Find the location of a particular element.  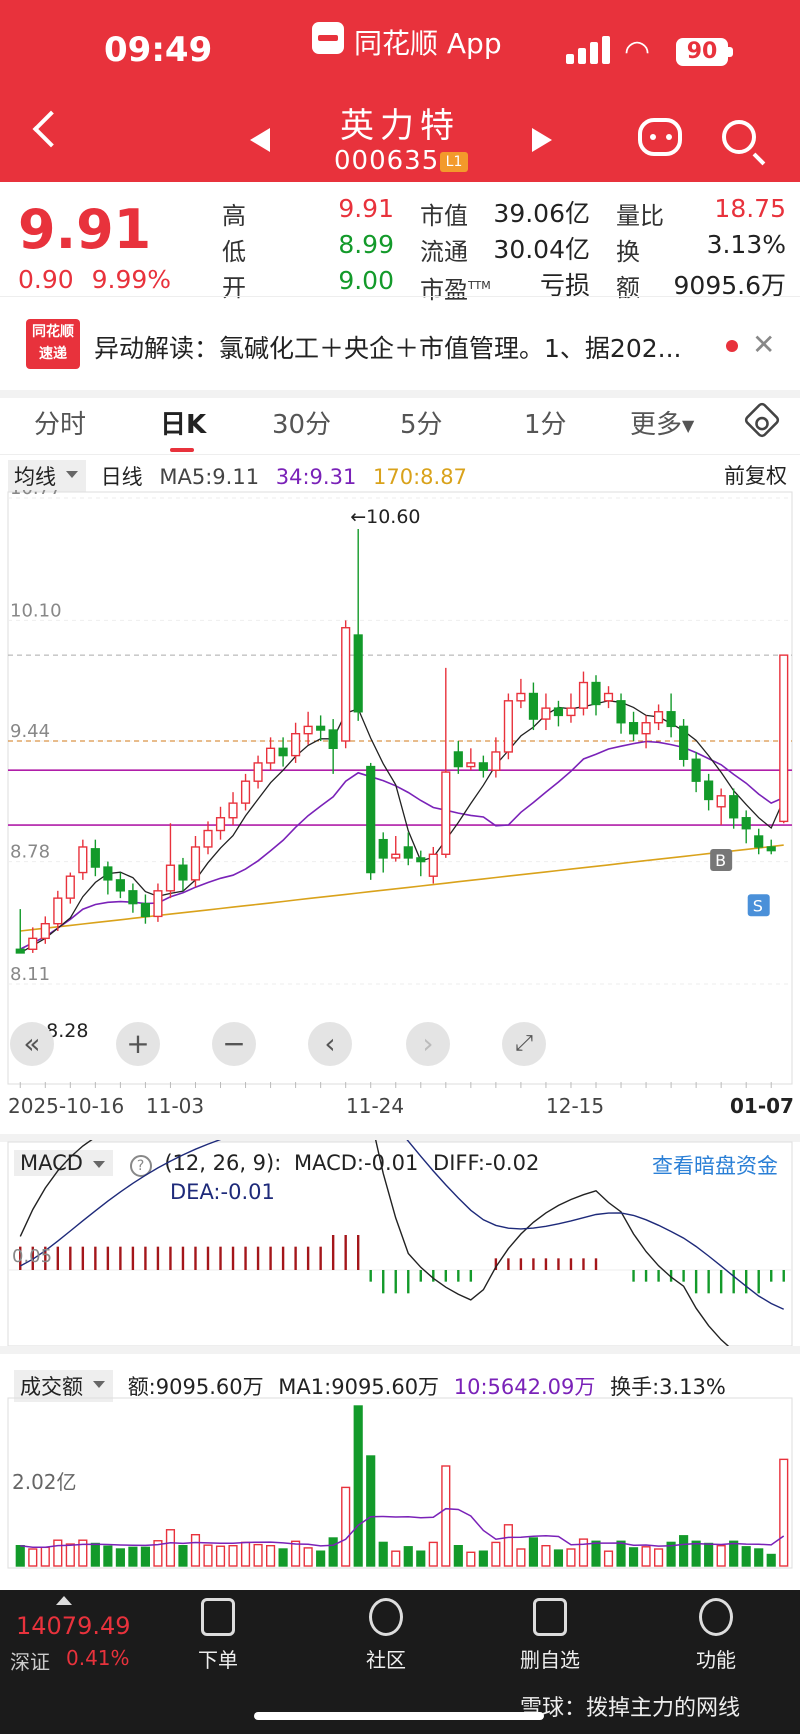

x-label-1124: 11-24 is located at coordinates (375, 1106).